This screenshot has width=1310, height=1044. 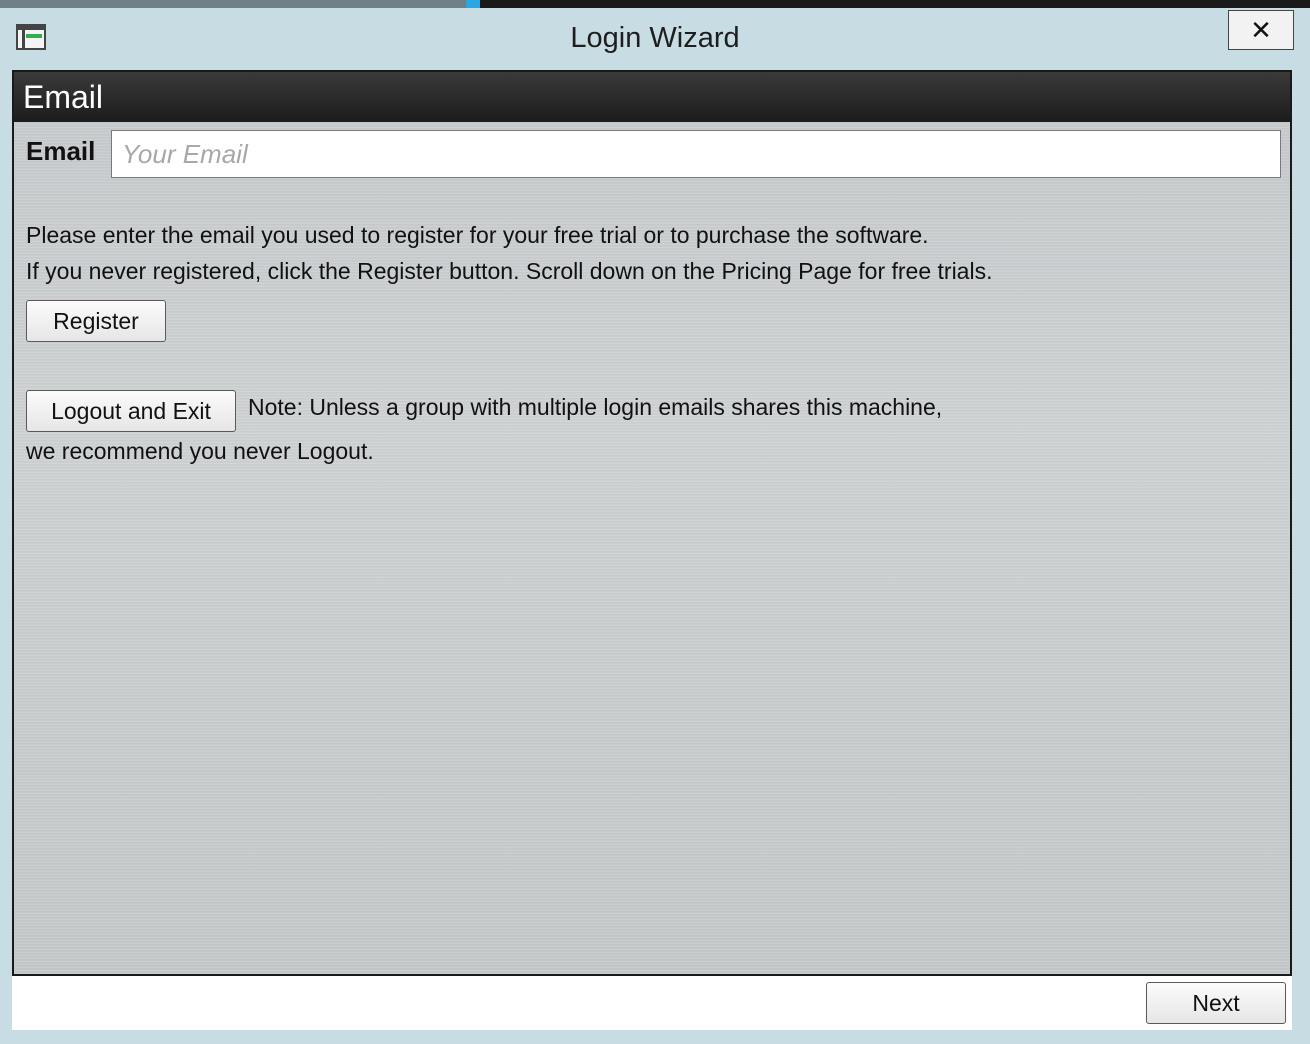 What do you see at coordinates (131, 411) in the screenshot?
I see `logout-and-exit-button: Logout and Exit` at bounding box center [131, 411].